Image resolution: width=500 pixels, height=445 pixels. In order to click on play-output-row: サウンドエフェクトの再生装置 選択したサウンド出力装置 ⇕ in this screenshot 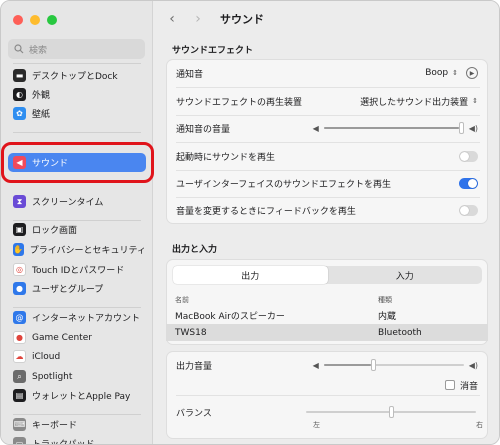, I will do `click(327, 101)`.